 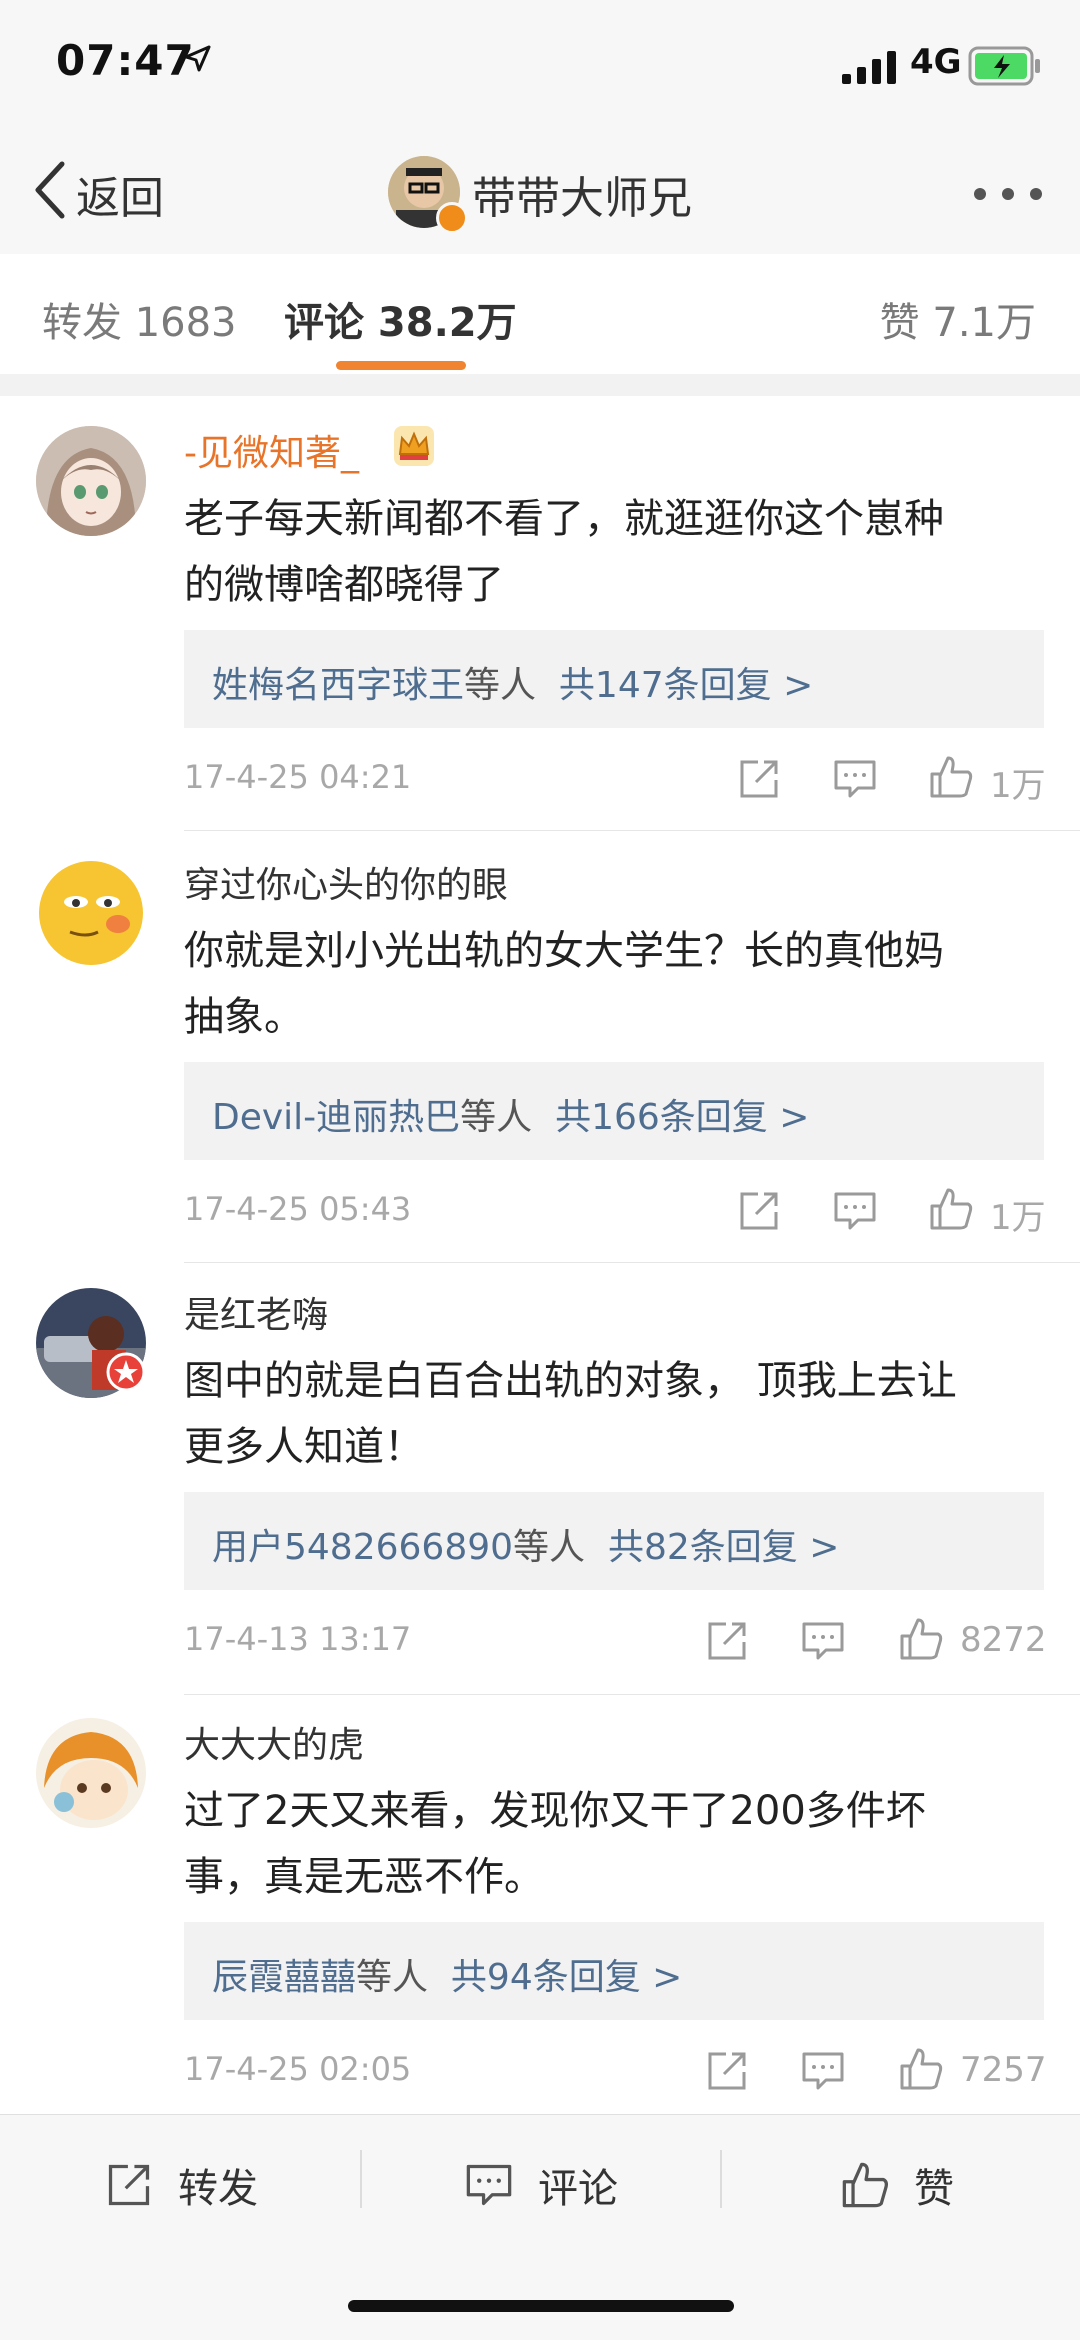 I want to click on comment-text: 过了2天又来看，发现你又干了200多件坏 事，真是无恶不作。, so click(x=614, y=1844).